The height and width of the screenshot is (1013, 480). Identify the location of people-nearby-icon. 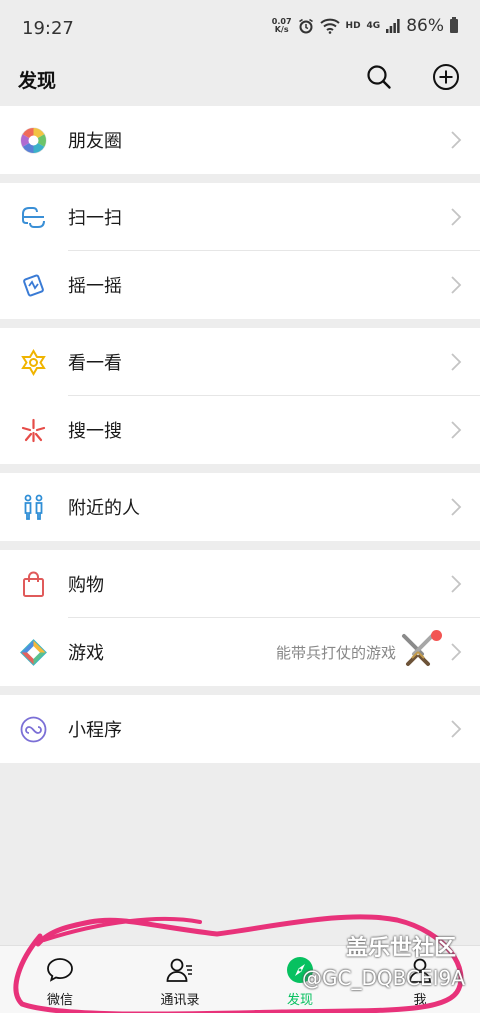
(33, 507).